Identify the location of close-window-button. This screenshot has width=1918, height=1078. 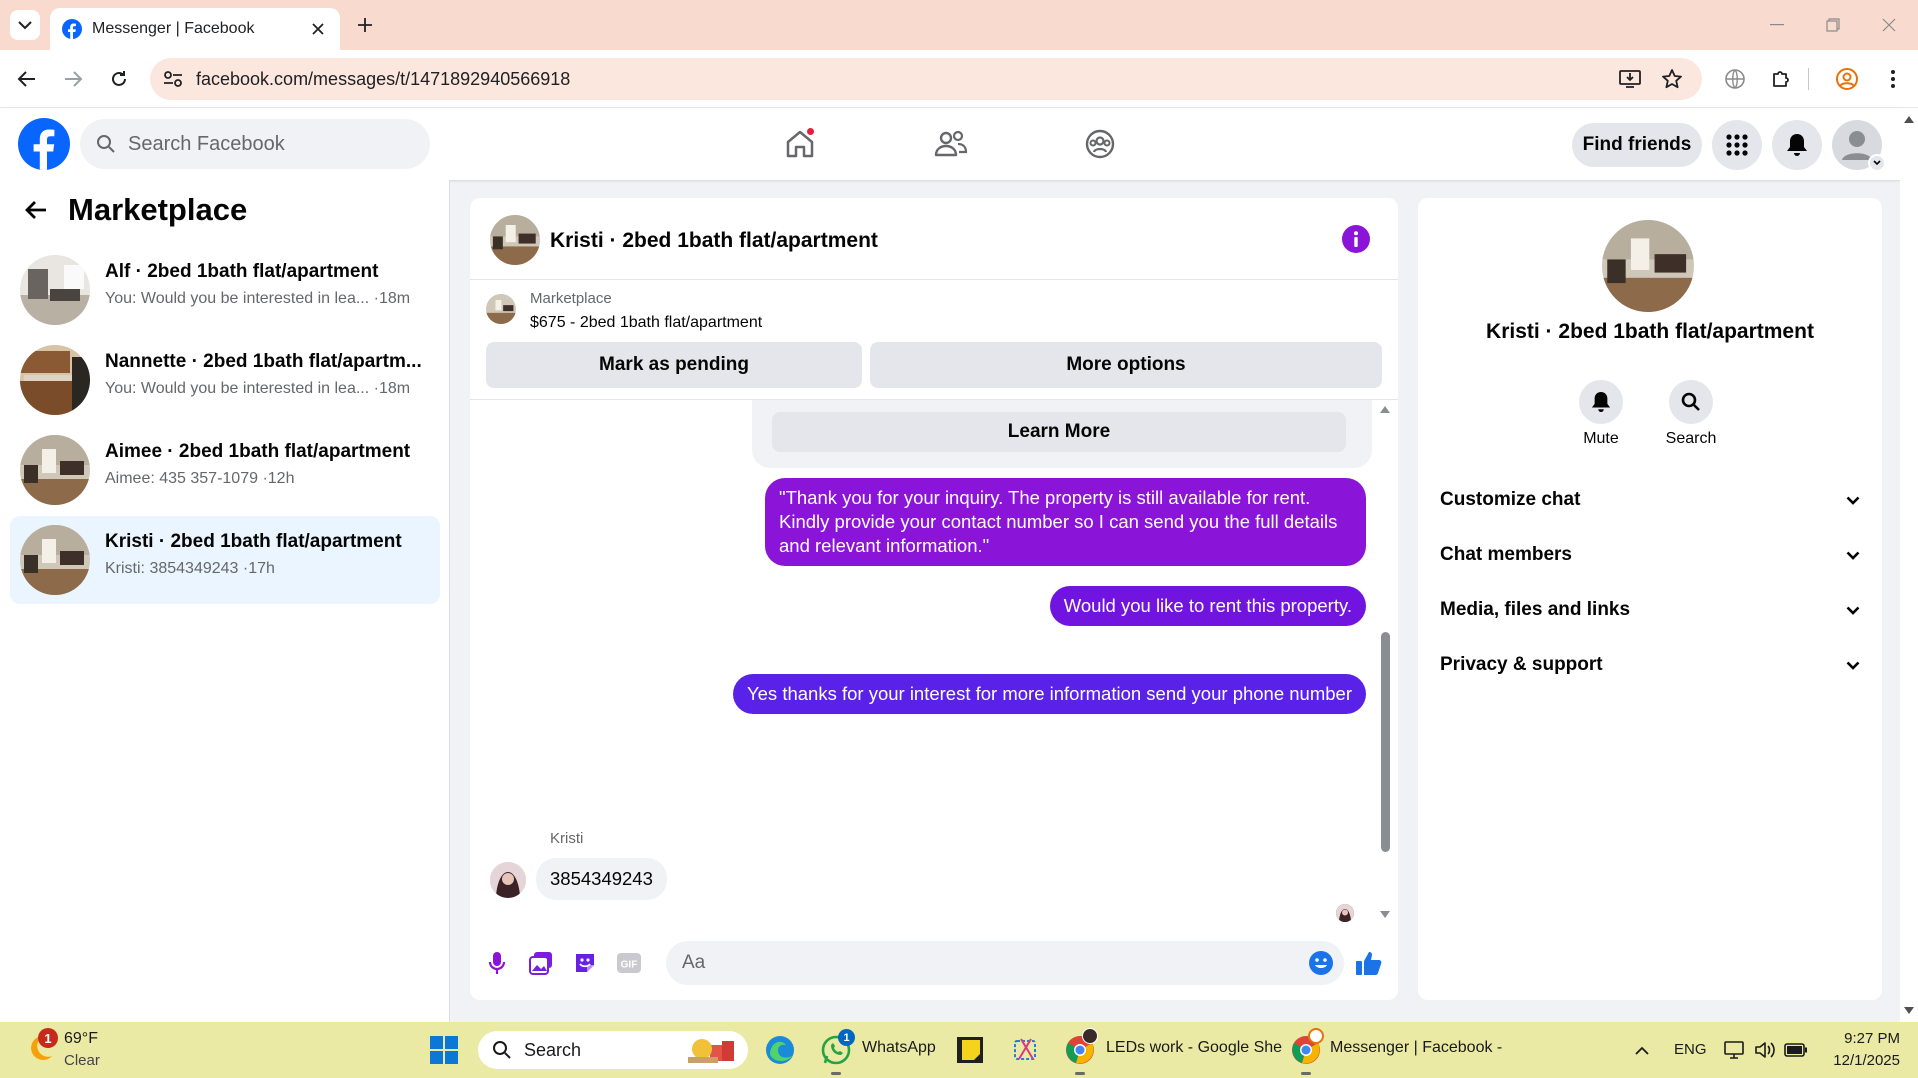
(1889, 25).